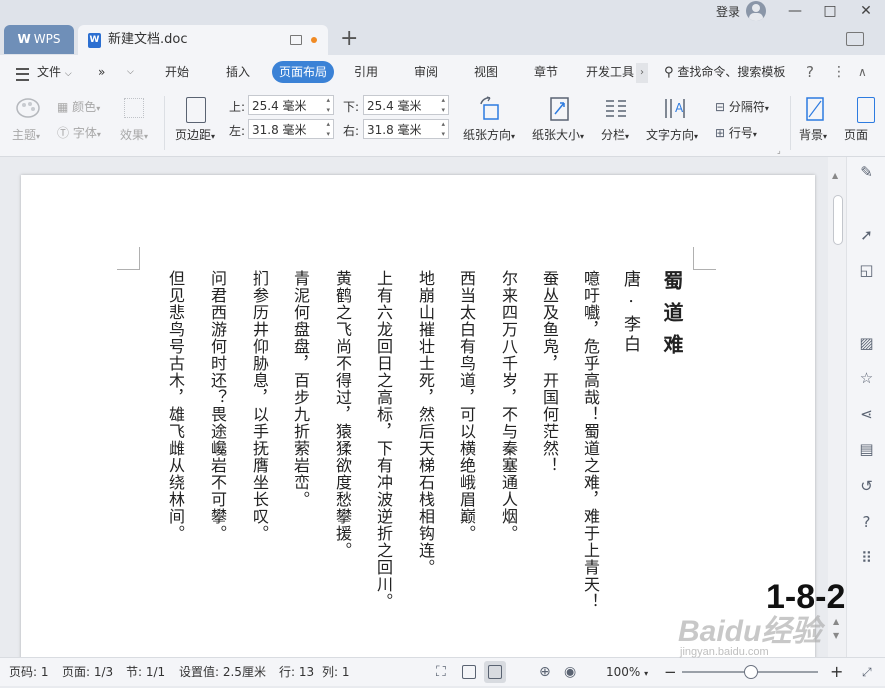 The image size is (885, 688). Describe the element at coordinates (839, 72) in the screenshot. I see `more-options-button: ⋮` at that location.